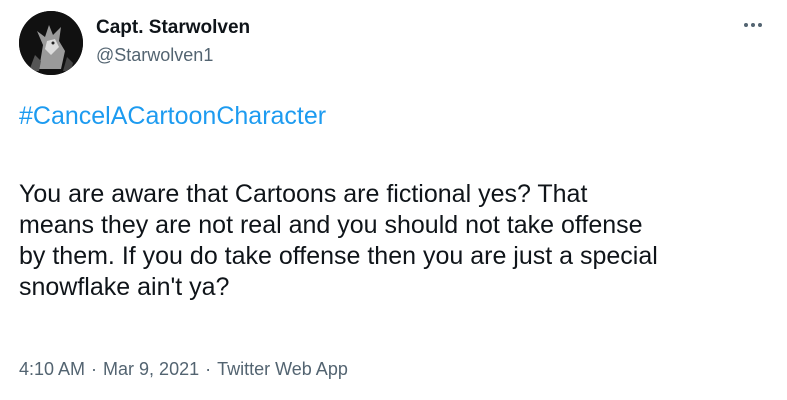 This screenshot has height=400, width=787. What do you see at coordinates (151, 369) in the screenshot?
I see `tweet-date: Mar 9, 2021` at bounding box center [151, 369].